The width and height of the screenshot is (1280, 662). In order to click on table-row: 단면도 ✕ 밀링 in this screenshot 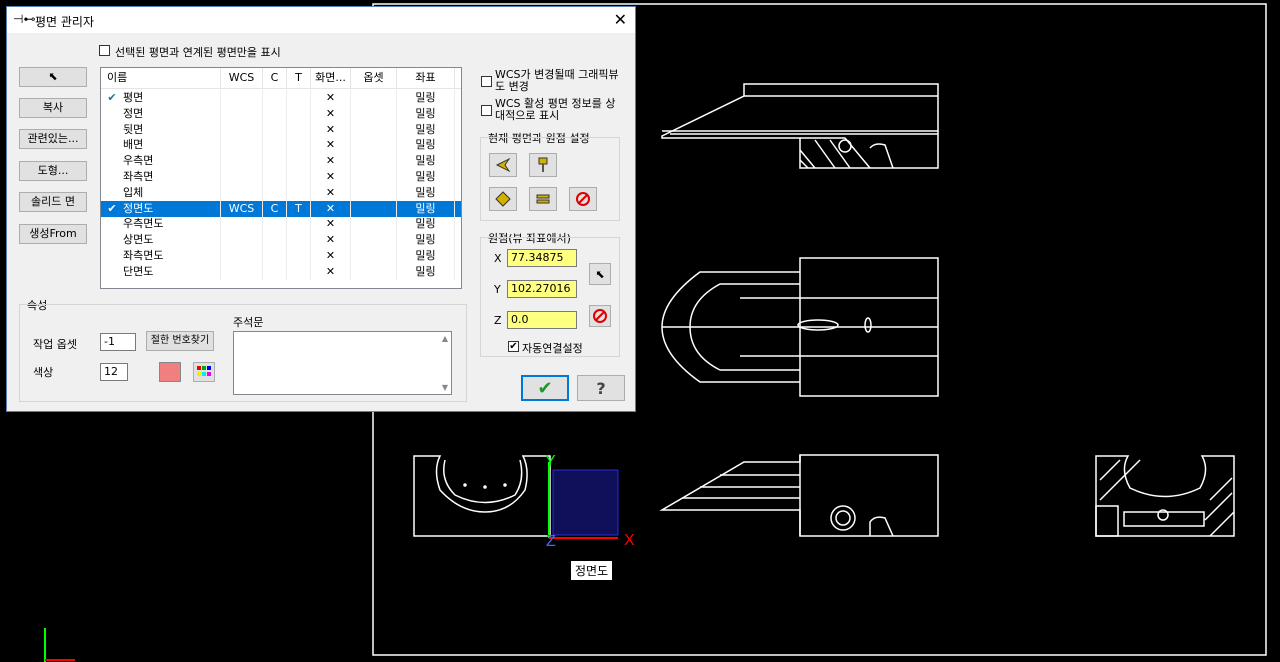, I will do `click(281, 271)`.